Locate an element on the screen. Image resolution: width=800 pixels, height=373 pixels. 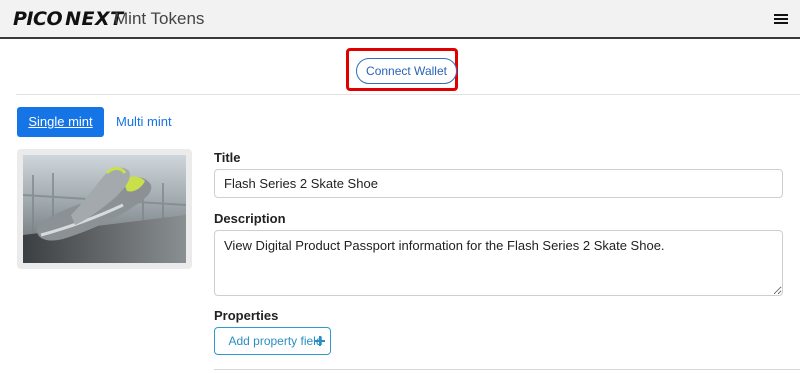
sneaker-photo is located at coordinates (104, 209).